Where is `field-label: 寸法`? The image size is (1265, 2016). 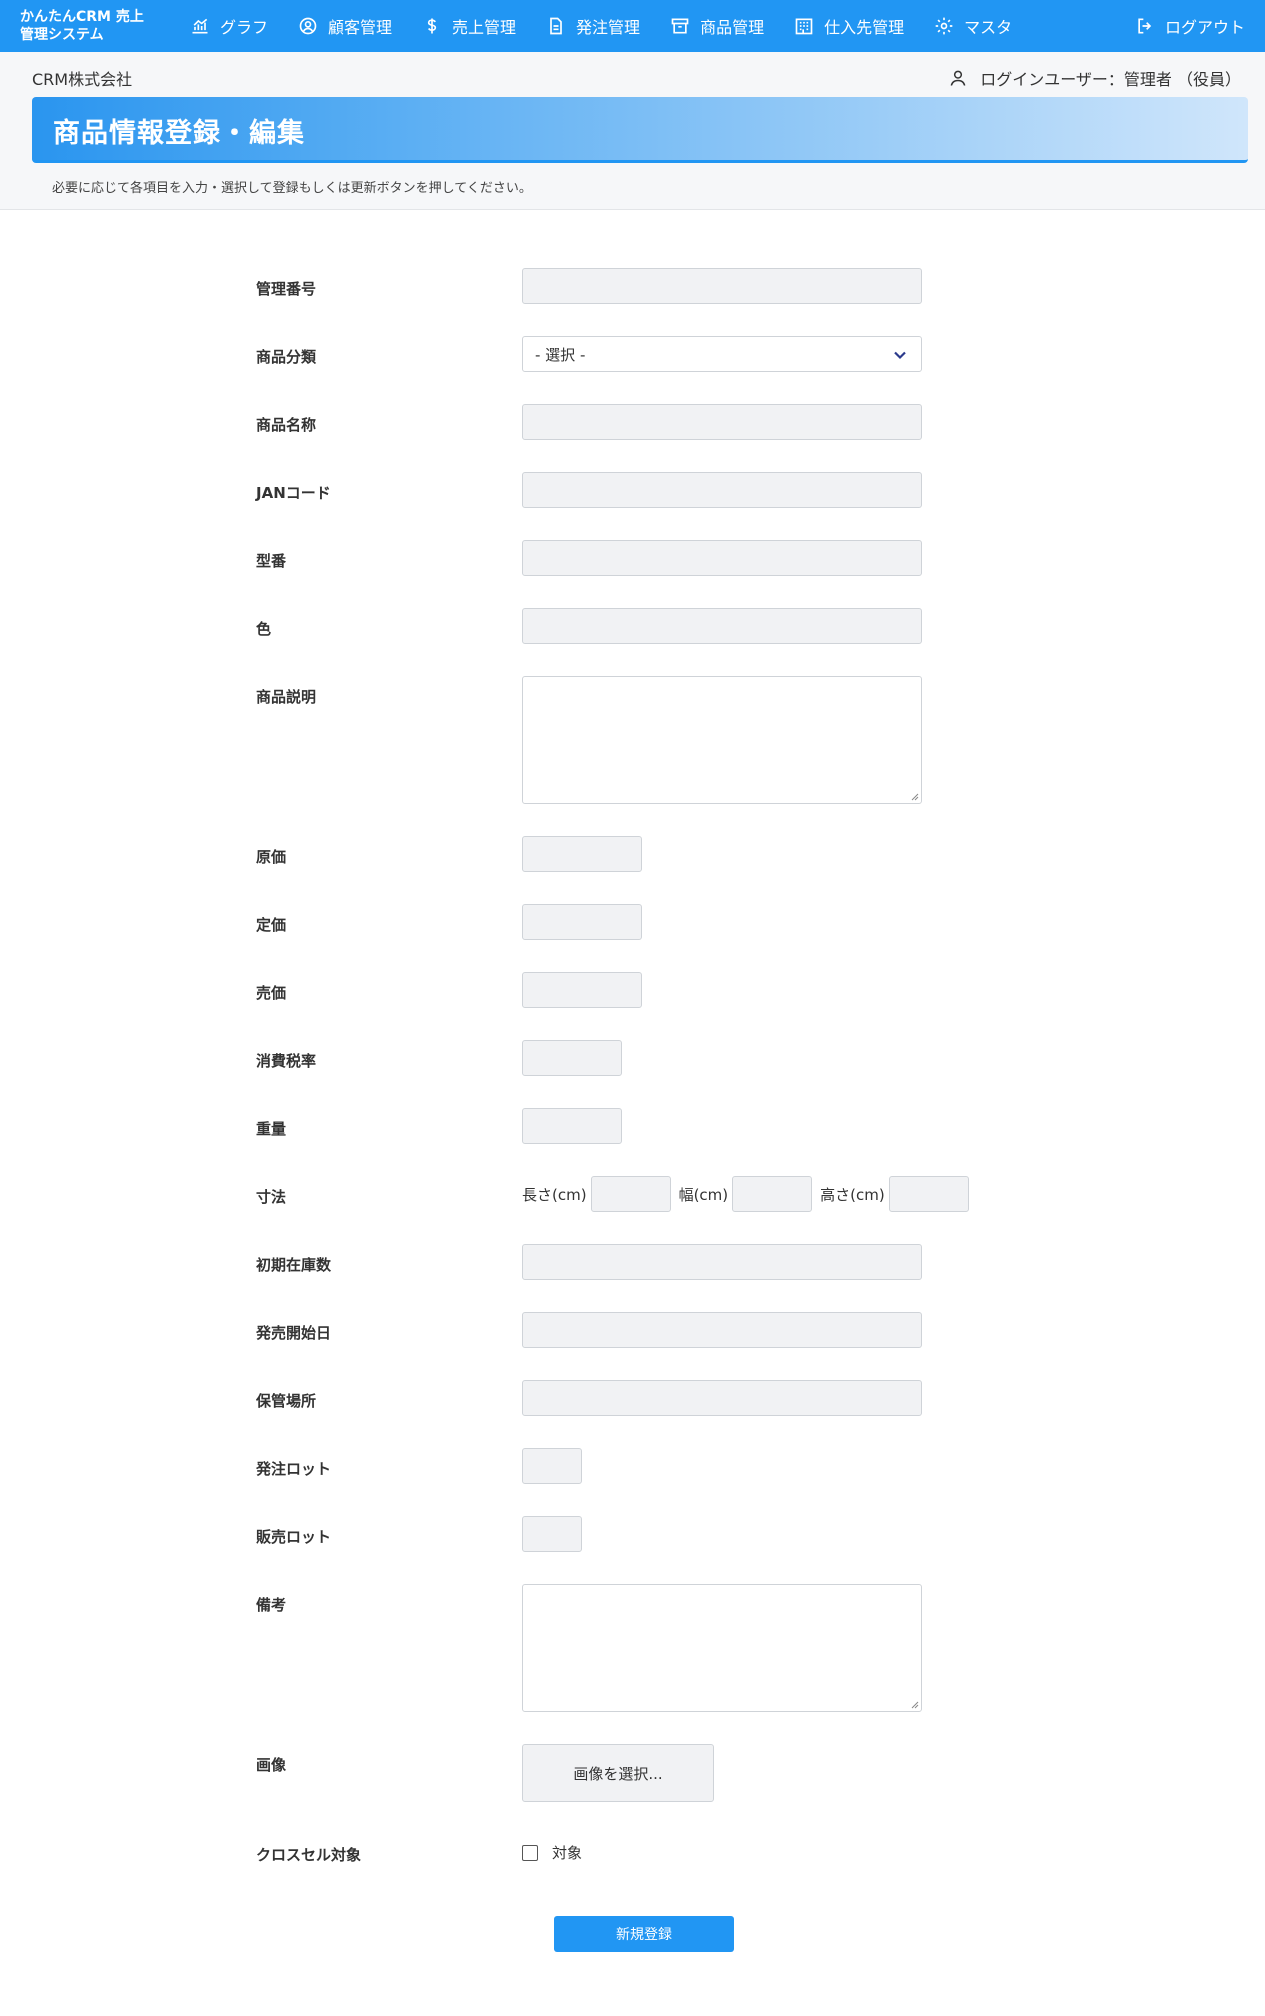
field-label: 寸法 is located at coordinates (271, 1197).